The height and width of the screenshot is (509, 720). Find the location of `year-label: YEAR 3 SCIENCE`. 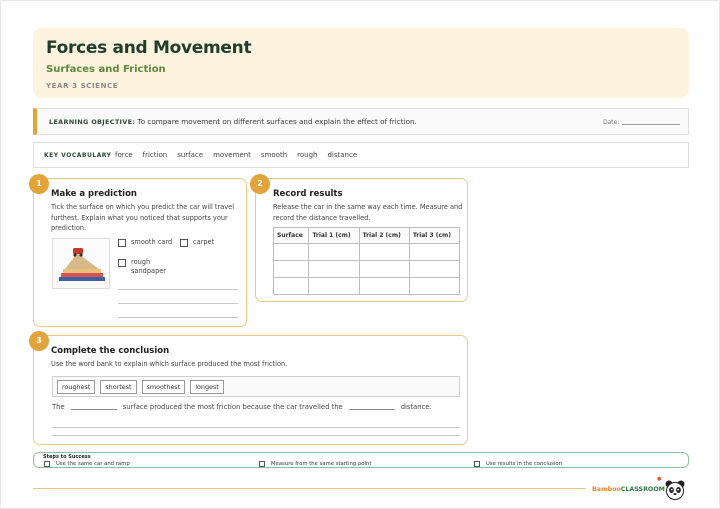

year-label: YEAR 3 SCIENCE is located at coordinates (82, 86).